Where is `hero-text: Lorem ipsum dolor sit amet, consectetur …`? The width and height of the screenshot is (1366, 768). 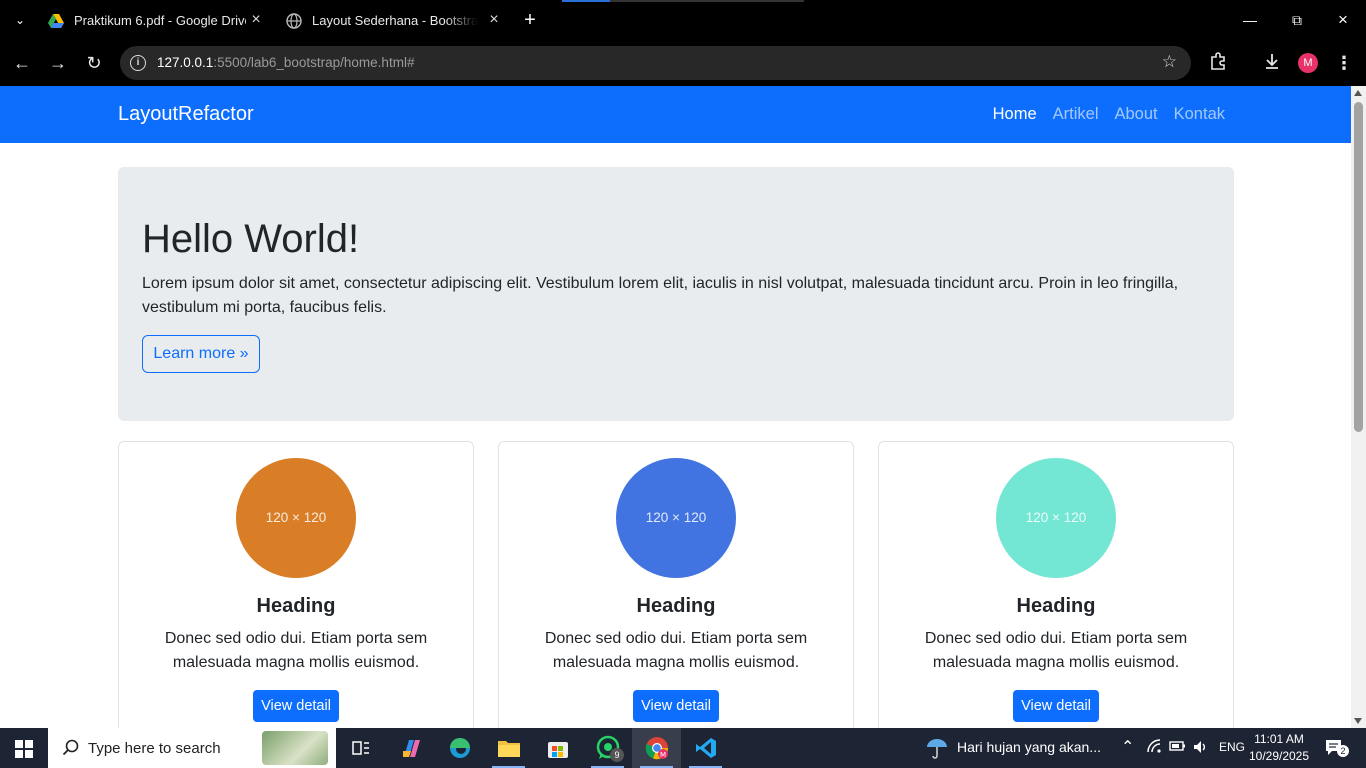
hero-text: Lorem ipsum dolor sit amet, consectetur … is located at coordinates (660, 295).